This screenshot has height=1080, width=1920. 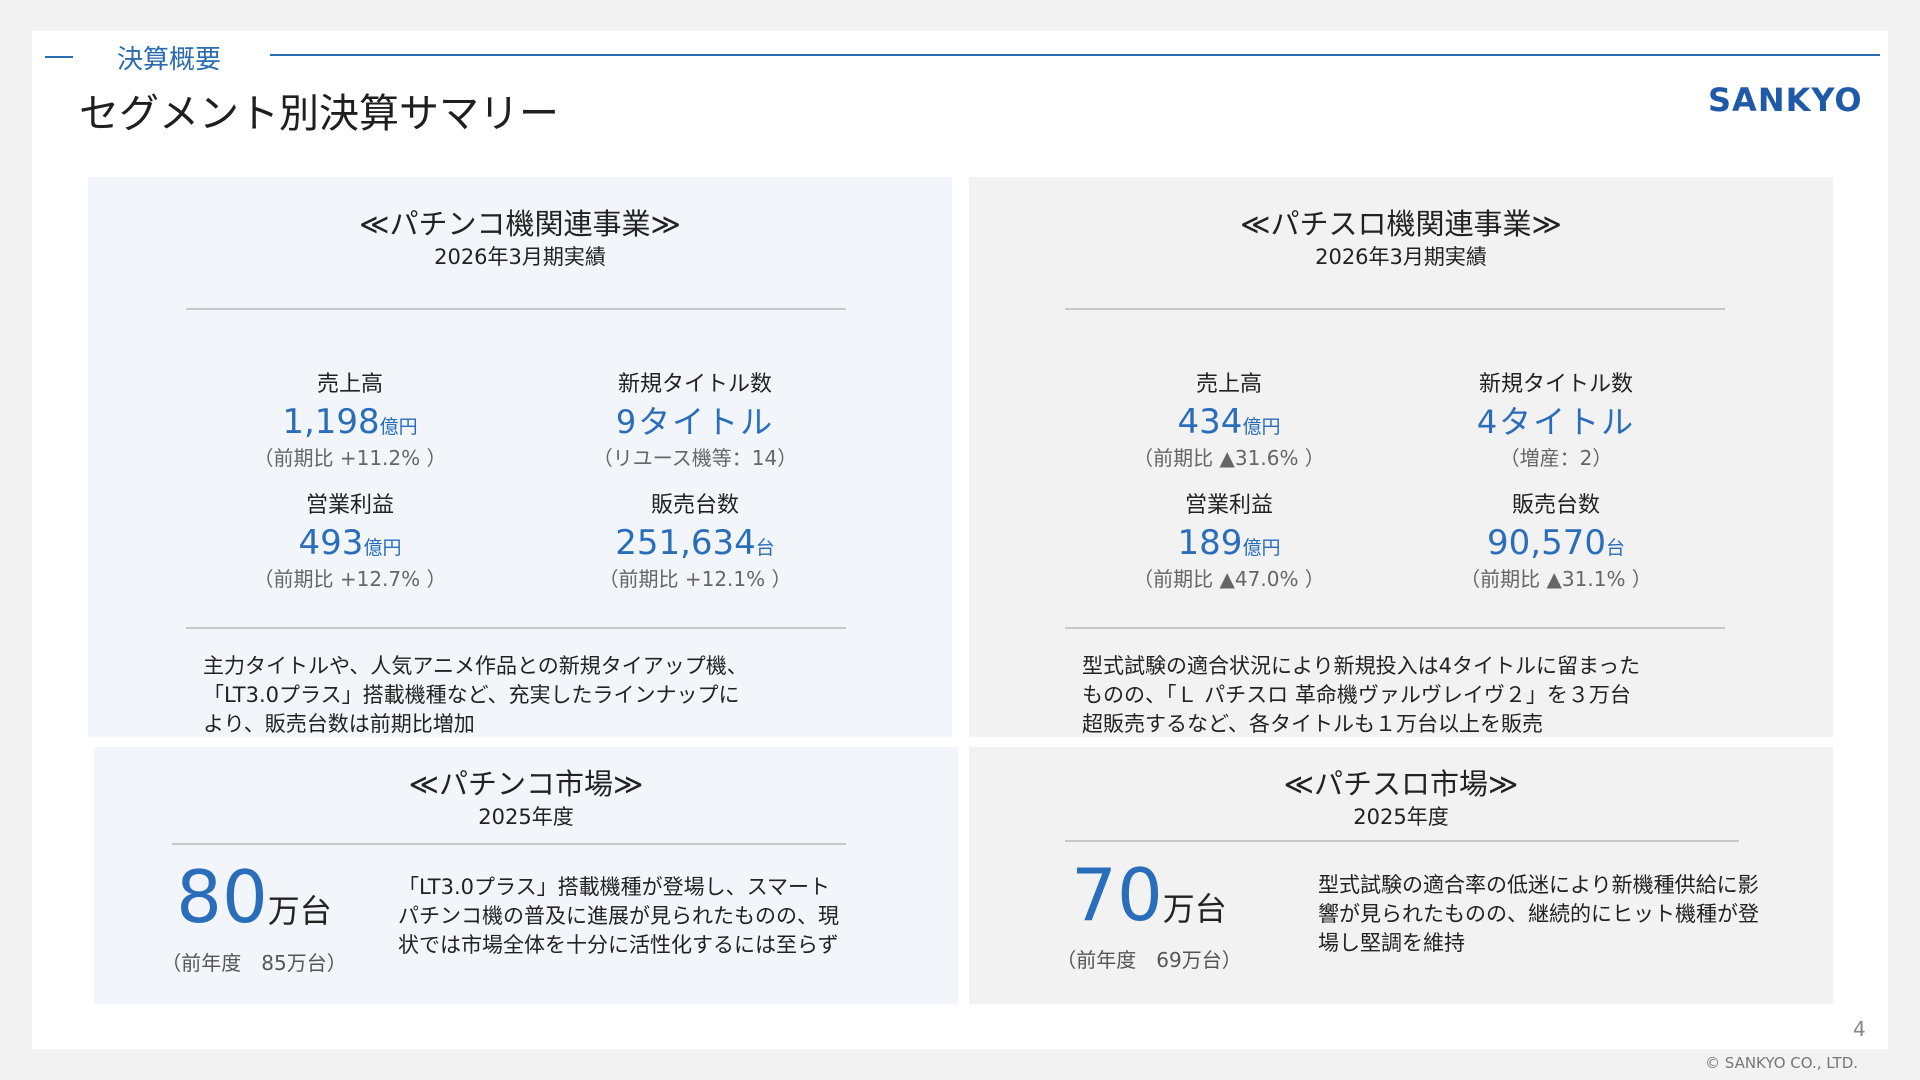 I want to click on svg-text: SANKYO, so click(x=1785, y=99).